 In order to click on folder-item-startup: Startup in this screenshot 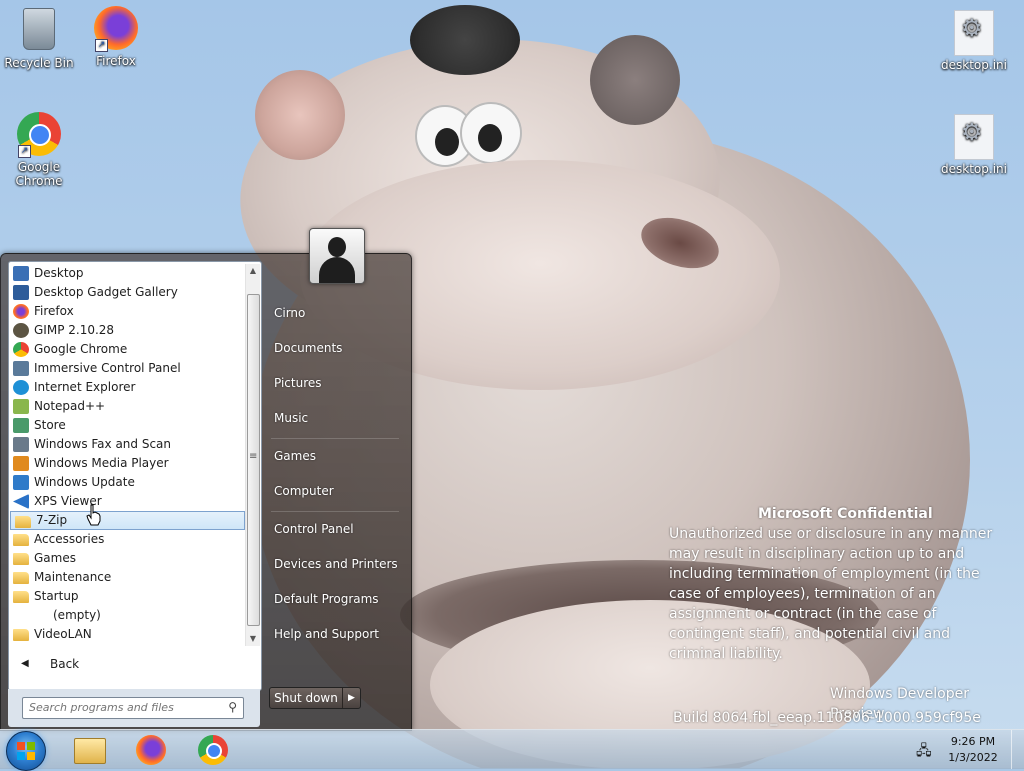, I will do `click(127, 596)`.